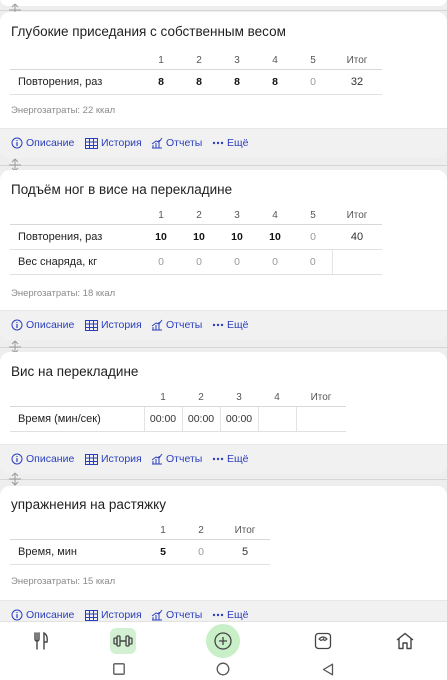 This screenshot has width=447, height=680. What do you see at coordinates (119, 669) in the screenshot?
I see `recents-button` at bounding box center [119, 669].